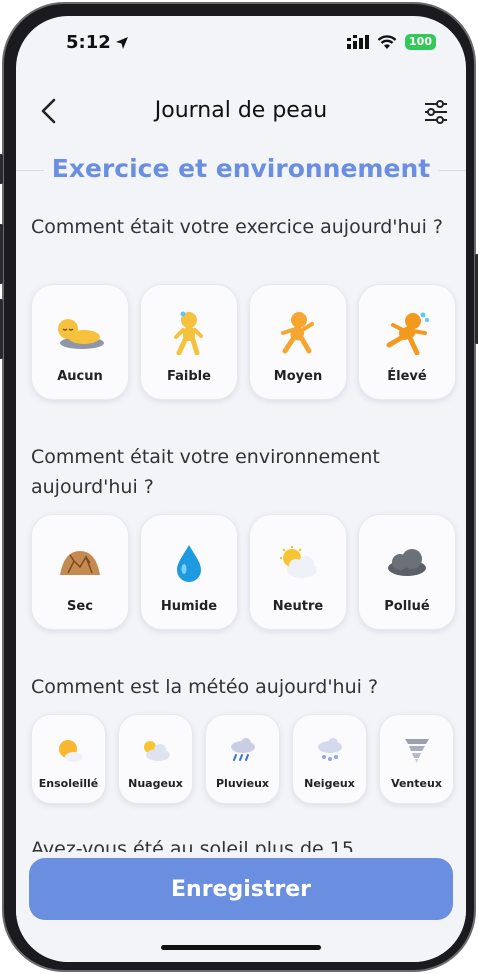 The width and height of the screenshot is (478, 974). I want to click on mute-switch, so click(1, 169).